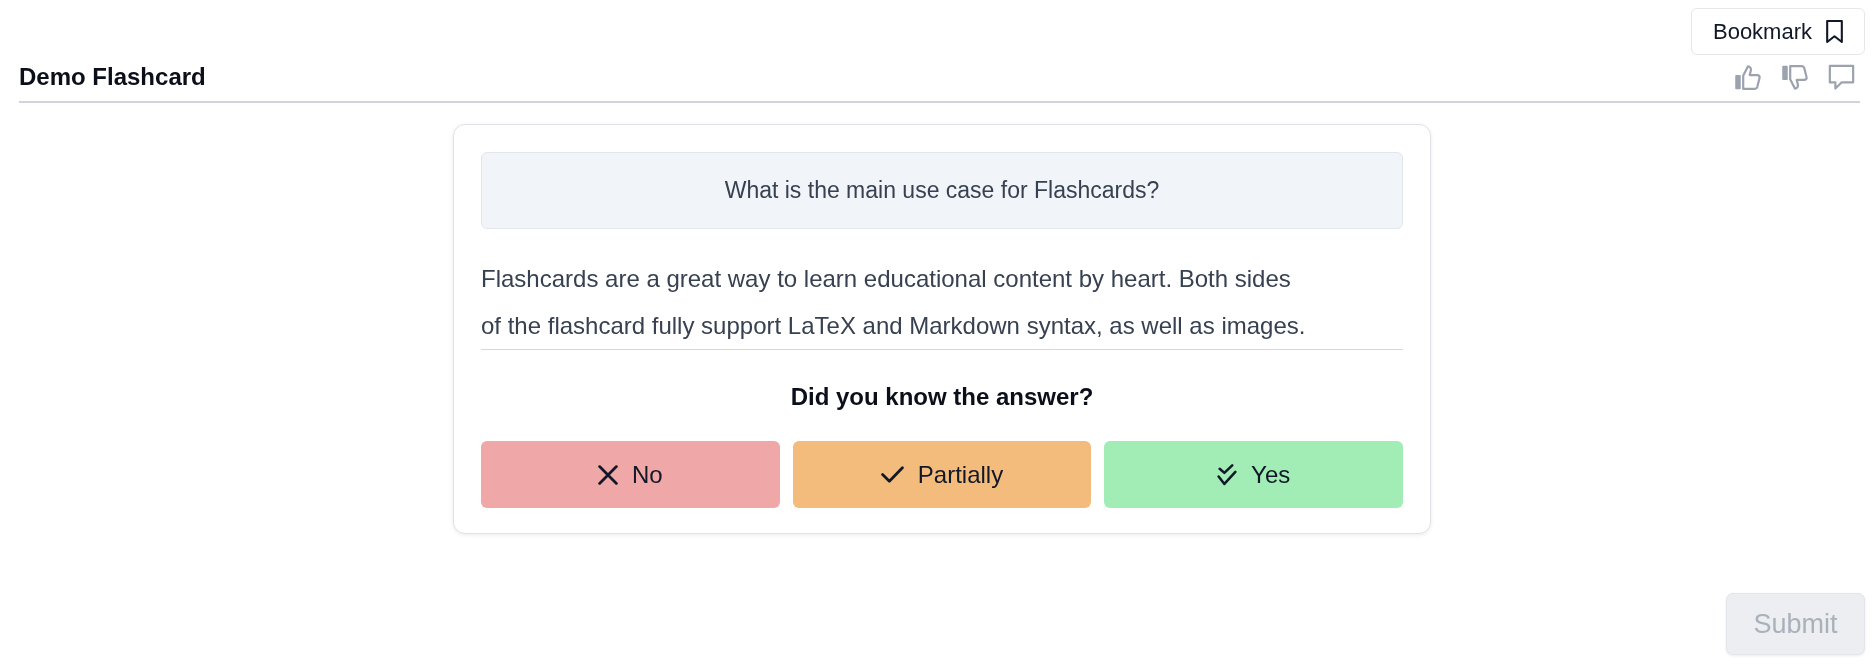  What do you see at coordinates (1253, 474) in the screenshot?
I see `answer-button: Yes` at bounding box center [1253, 474].